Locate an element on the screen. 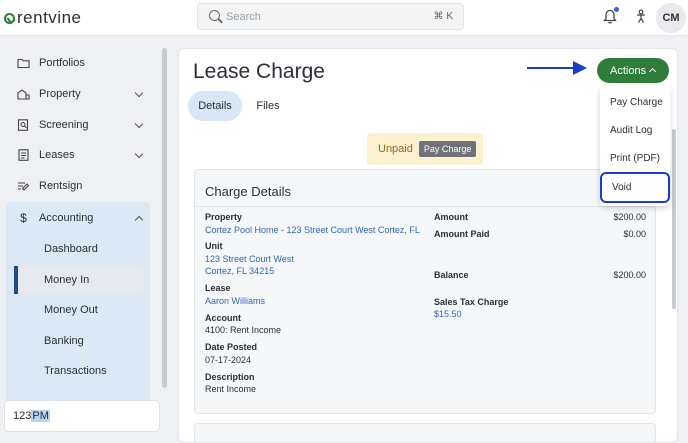 The height and width of the screenshot is (443, 688). sidebar-item-property: Property is located at coordinates (80, 94).